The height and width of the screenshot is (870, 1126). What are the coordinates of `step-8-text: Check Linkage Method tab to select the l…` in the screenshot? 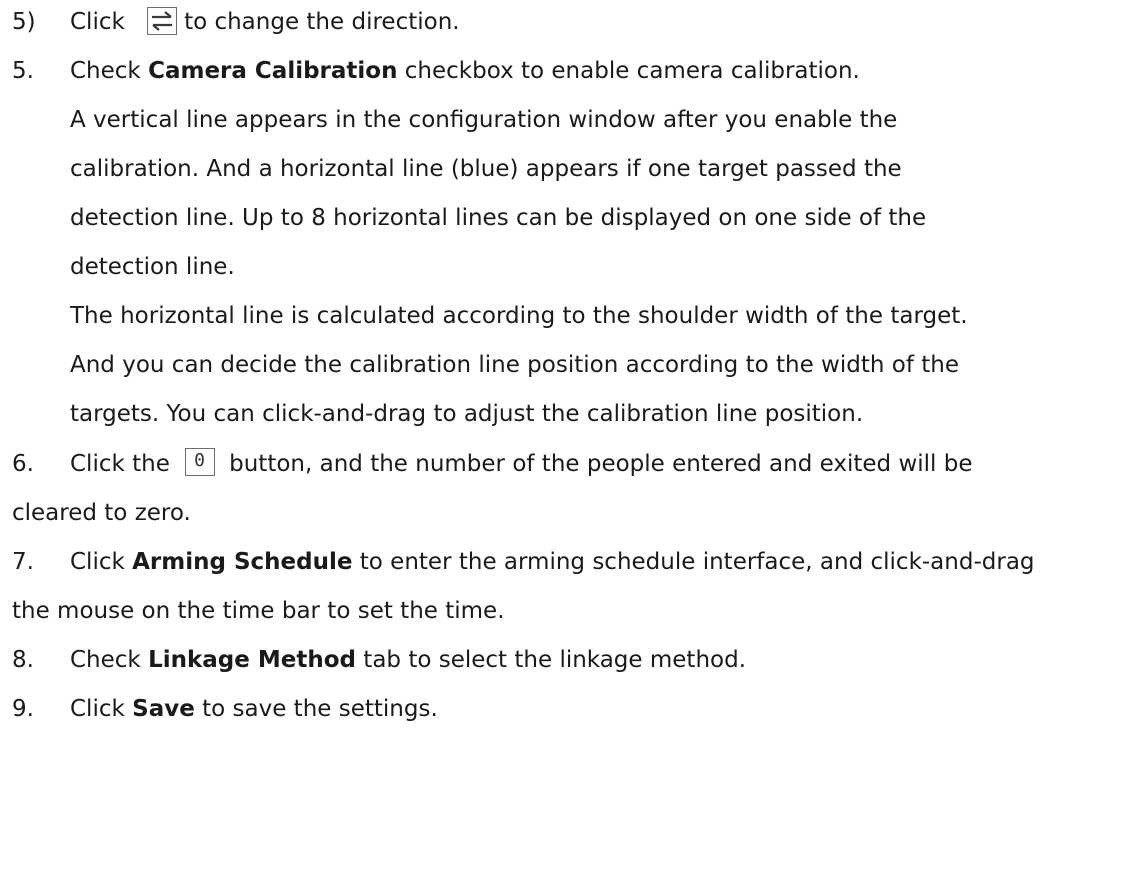 It's located at (408, 660).